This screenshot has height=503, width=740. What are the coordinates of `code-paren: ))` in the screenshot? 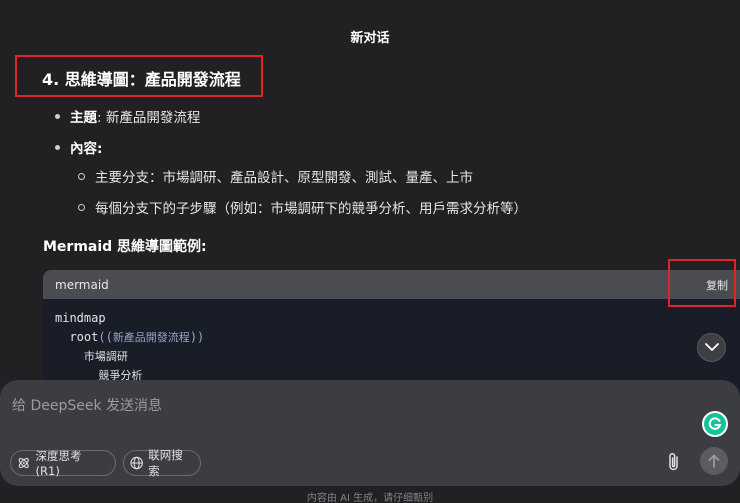 It's located at (197, 337).